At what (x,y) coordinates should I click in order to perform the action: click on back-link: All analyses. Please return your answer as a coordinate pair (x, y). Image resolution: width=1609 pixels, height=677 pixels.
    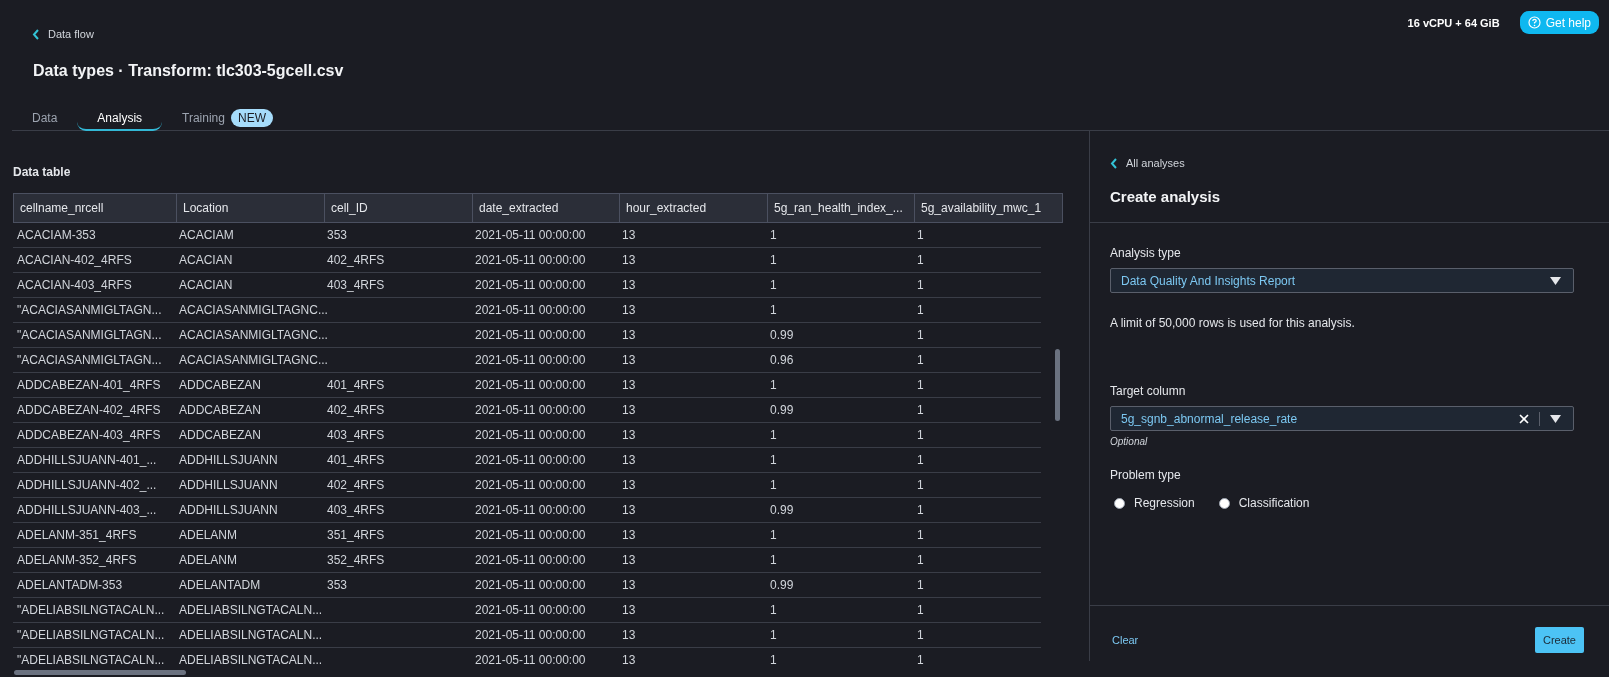
    Looking at the image, I should click on (1147, 163).